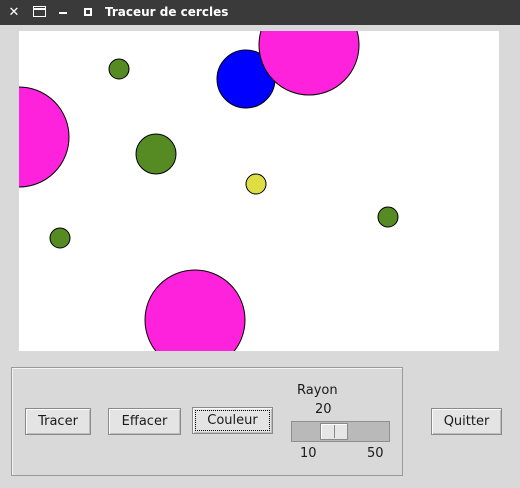  Describe the element at coordinates (39, 11) in the screenshot. I see `window-menu-icon` at that location.